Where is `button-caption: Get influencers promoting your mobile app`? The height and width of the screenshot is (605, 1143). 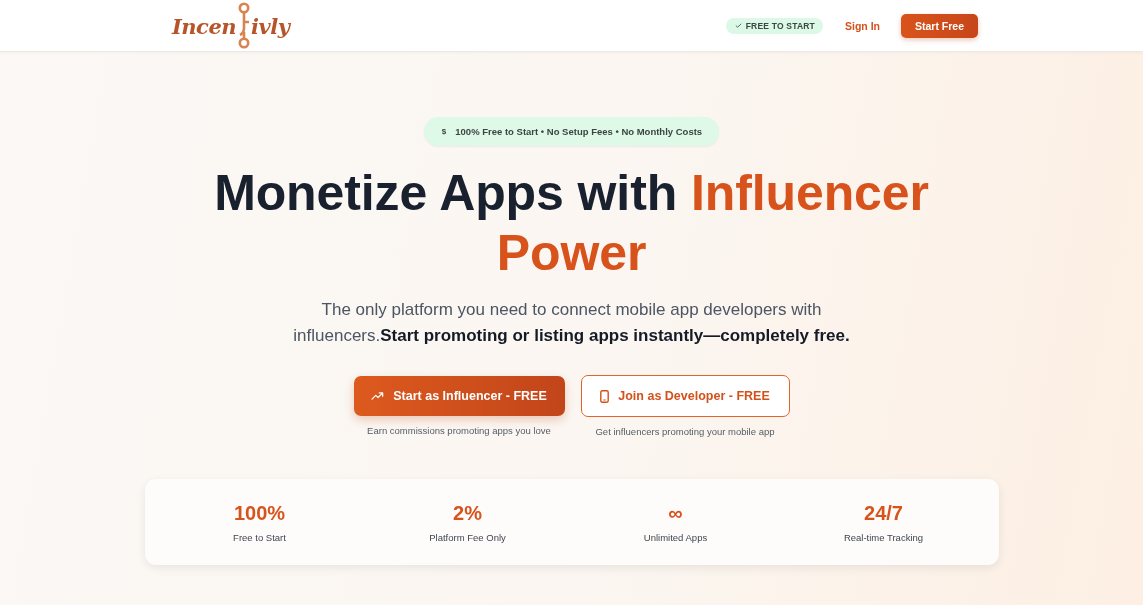
button-caption: Get influencers promoting your mobile app is located at coordinates (685, 431).